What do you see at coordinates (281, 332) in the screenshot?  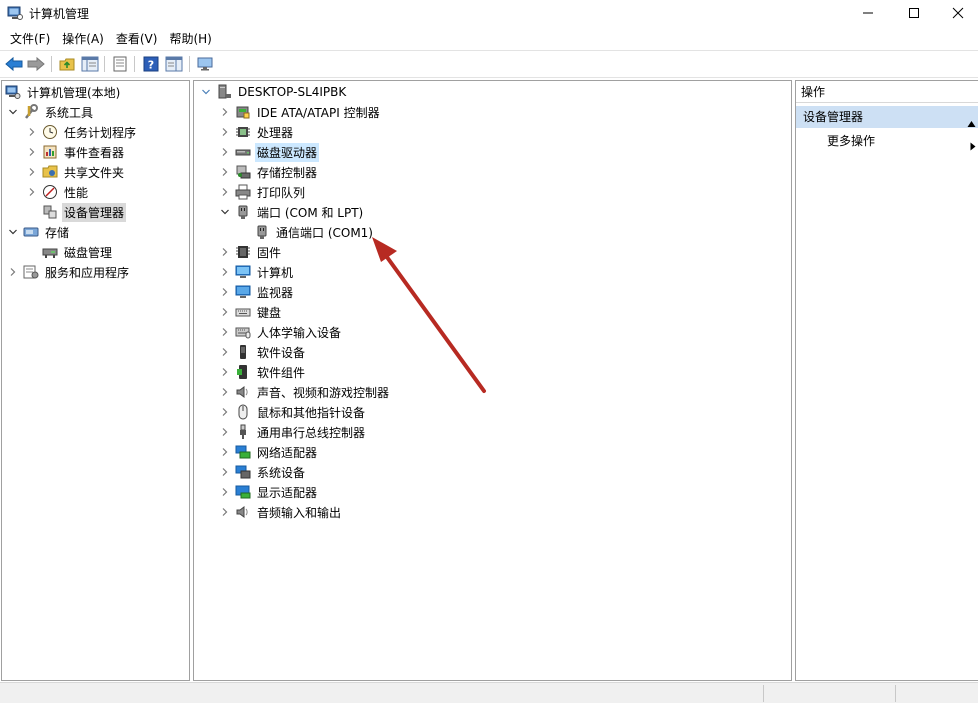 I see `device-category-hid: 人体学输入设备` at bounding box center [281, 332].